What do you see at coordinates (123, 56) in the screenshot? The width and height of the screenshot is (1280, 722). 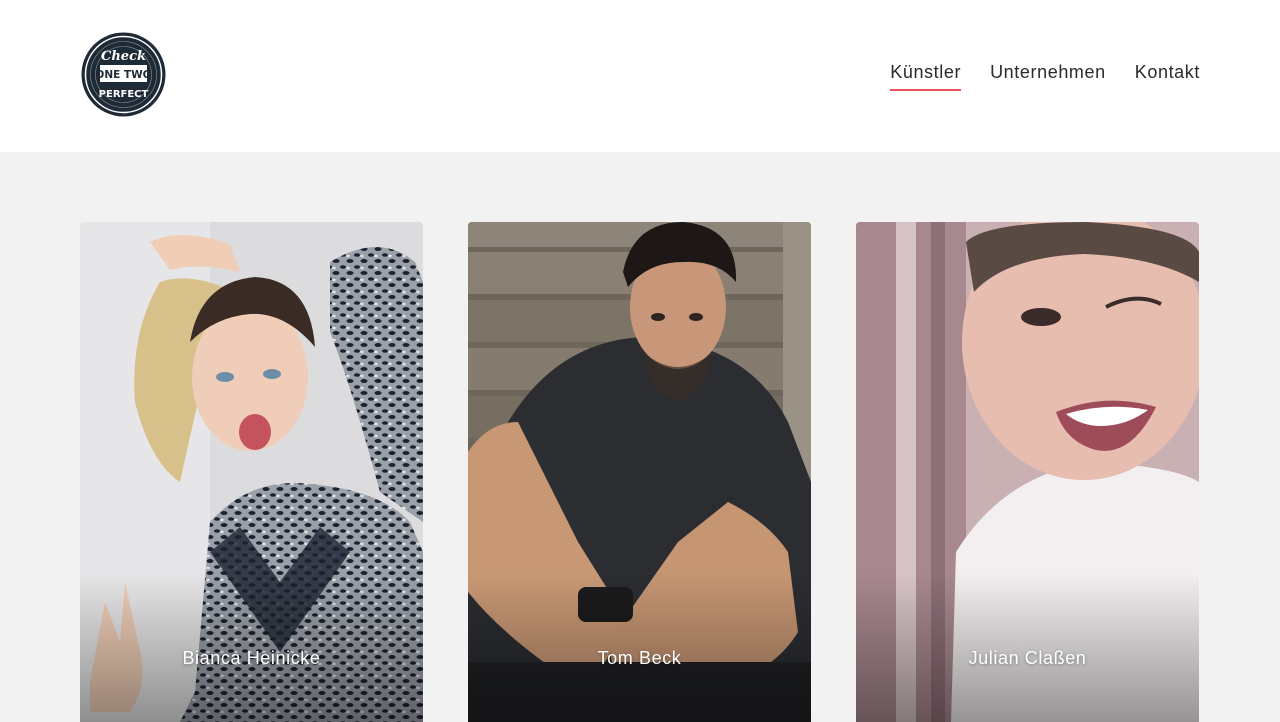 I see `svg-text: Check` at bounding box center [123, 56].